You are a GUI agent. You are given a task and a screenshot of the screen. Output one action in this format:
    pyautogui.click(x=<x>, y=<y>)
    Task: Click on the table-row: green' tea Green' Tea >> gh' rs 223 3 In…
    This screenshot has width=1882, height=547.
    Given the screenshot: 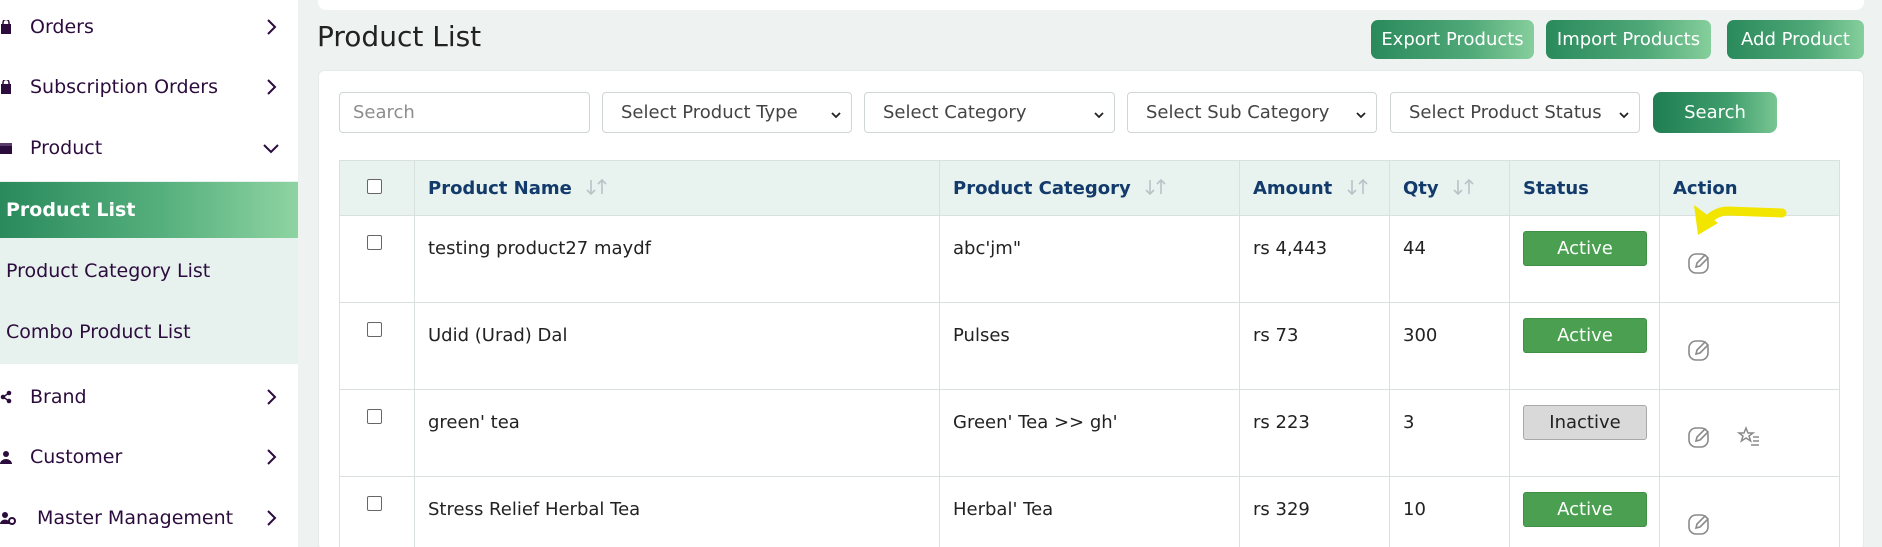 What is the action you would take?
    pyautogui.click(x=1089, y=433)
    